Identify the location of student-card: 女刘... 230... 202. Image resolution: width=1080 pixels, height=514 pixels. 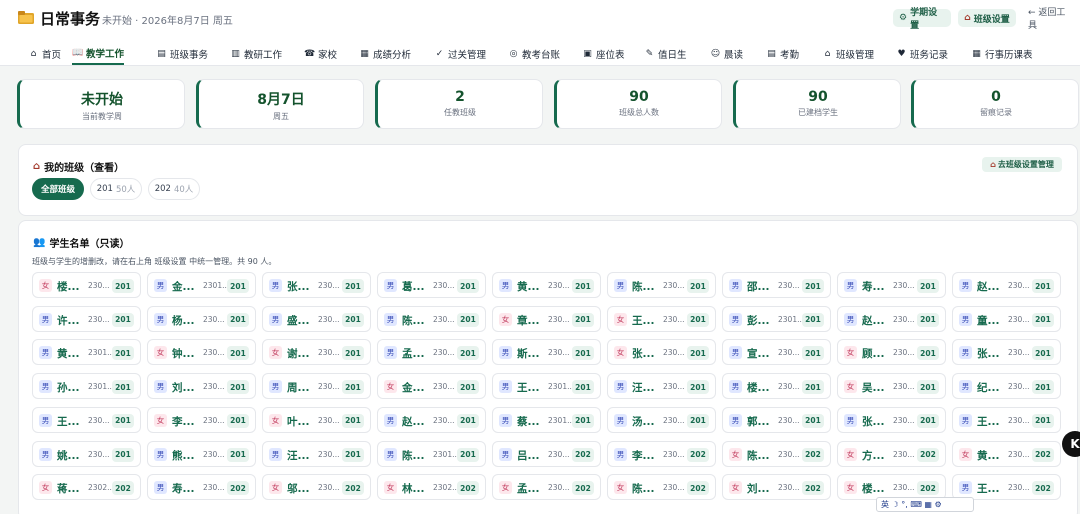
(776, 487).